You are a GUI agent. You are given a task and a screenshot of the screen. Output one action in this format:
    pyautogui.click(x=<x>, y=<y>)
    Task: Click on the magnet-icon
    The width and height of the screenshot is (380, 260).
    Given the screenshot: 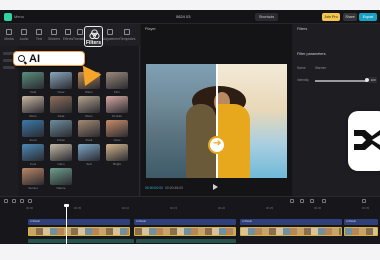 What is the action you would take?
    pyautogui.click(x=292, y=201)
    